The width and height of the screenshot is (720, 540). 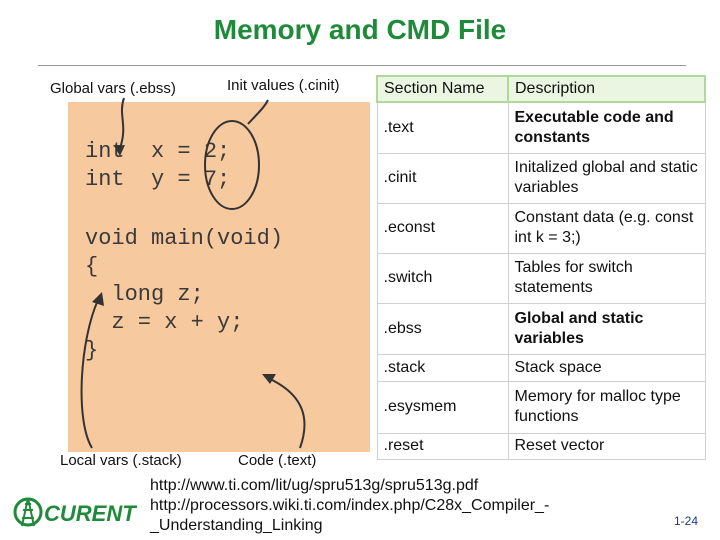 What do you see at coordinates (442, 178) in the screenshot?
I see `section-name: .cinit` at bounding box center [442, 178].